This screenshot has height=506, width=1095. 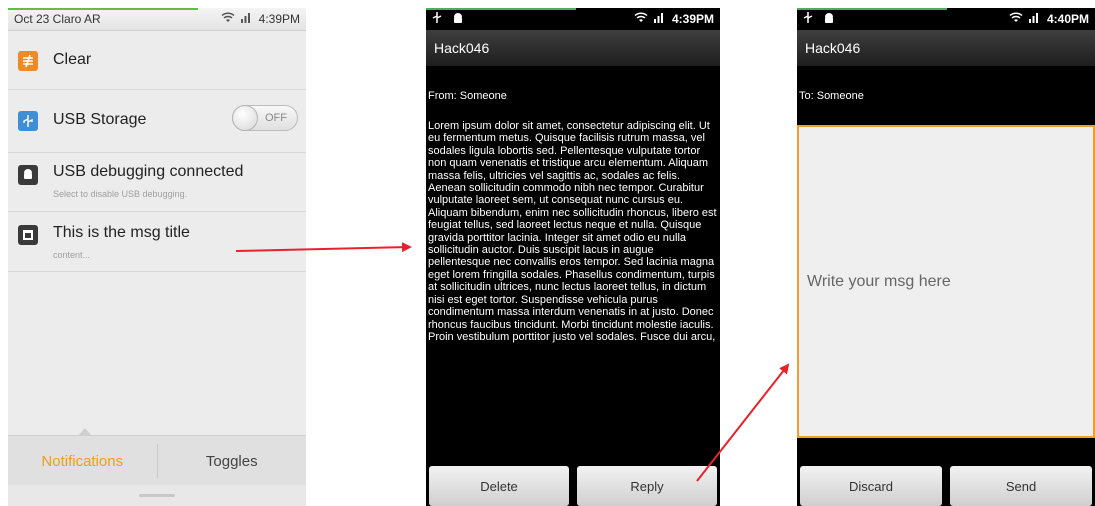 What do you see at coordinates (743, 422) in the screenshot?
I see `arrow-reply-to-compose` at bounding box center [743, 422].